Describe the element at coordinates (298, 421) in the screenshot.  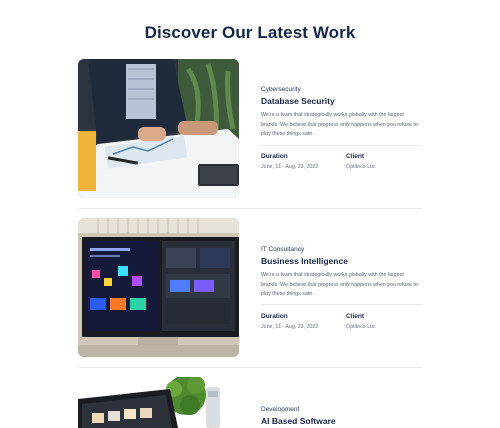
I see `work-title: AI Based Software` at that location.